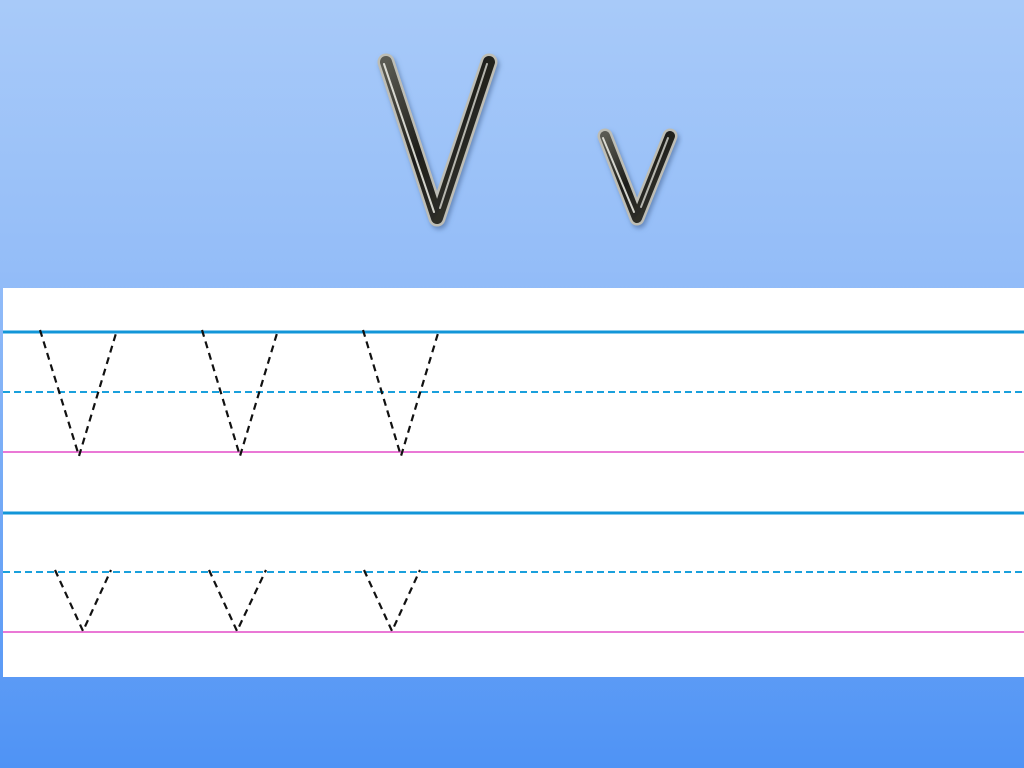 This screenshot has width=1024, height=768. What do you see at coordinates (437, 140) in the screenshot?
I see `uppercase-letter: V` at bounding box center [437, 140].